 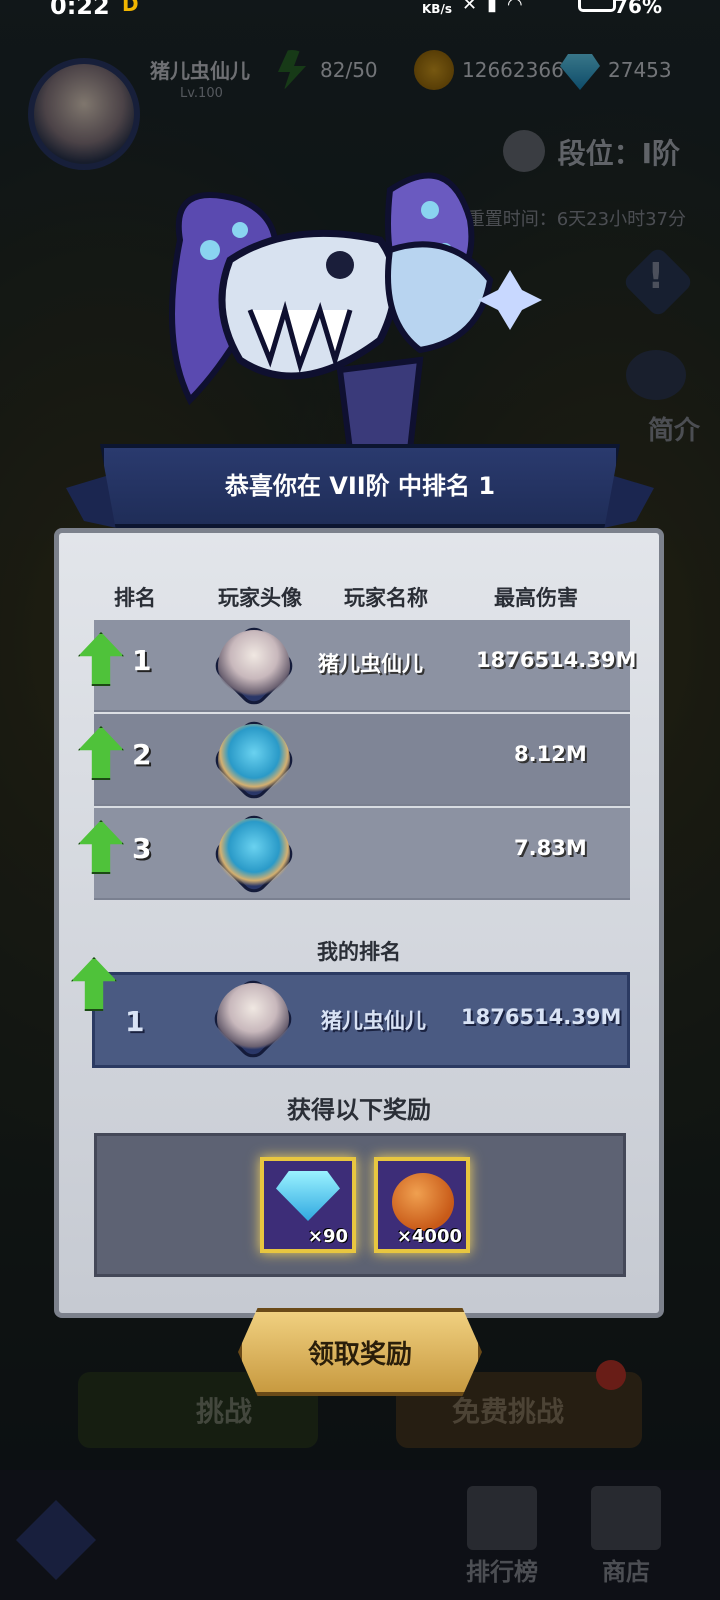 I want to click on reward-item-pumpkin: ×4000, so click(x=422, y=1205).